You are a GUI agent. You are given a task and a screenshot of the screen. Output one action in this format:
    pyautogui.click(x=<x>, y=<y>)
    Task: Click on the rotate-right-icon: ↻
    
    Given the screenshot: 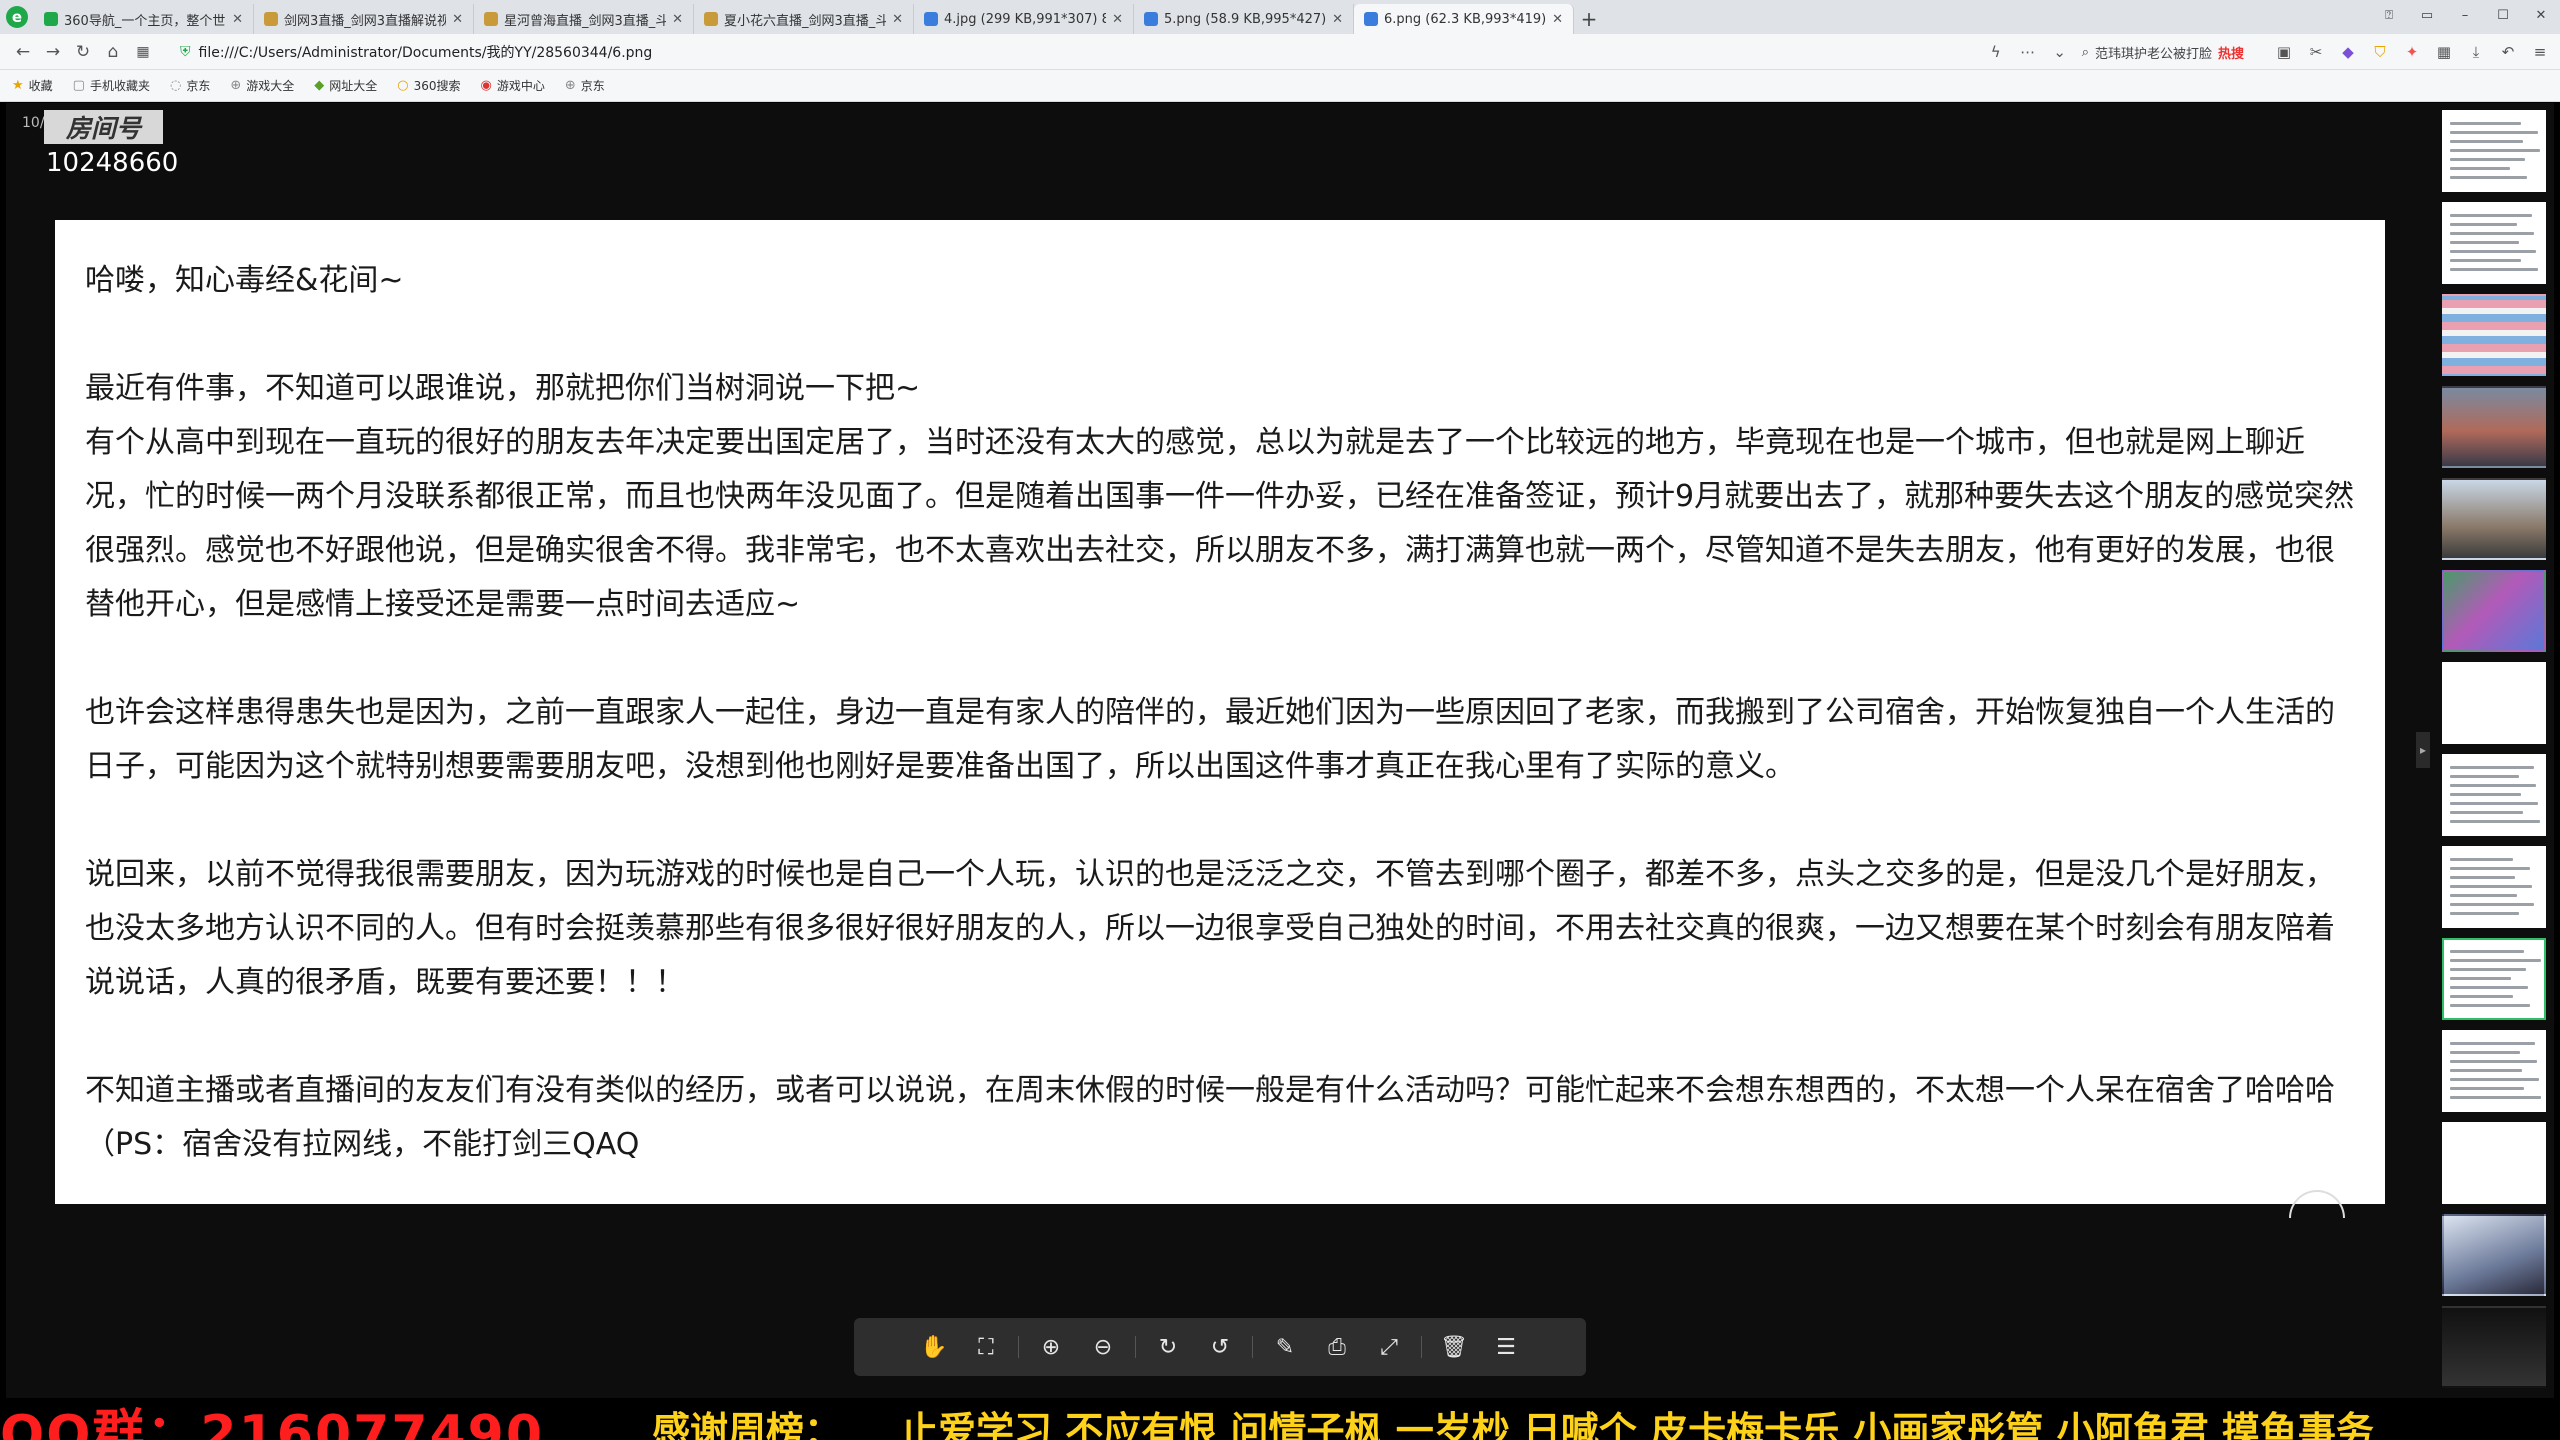 What is the action you would take?
    pyautogui.click(x=1168, y=1347)
    